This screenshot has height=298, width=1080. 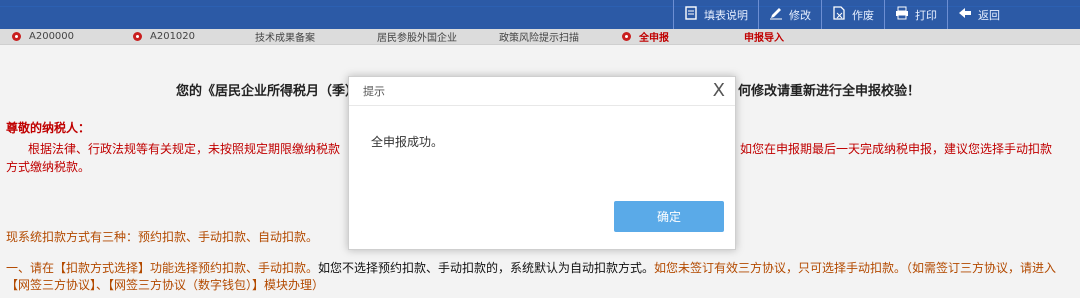 I want to click on tab-label: 居民参股外国企业, so click(x=417, y=38).